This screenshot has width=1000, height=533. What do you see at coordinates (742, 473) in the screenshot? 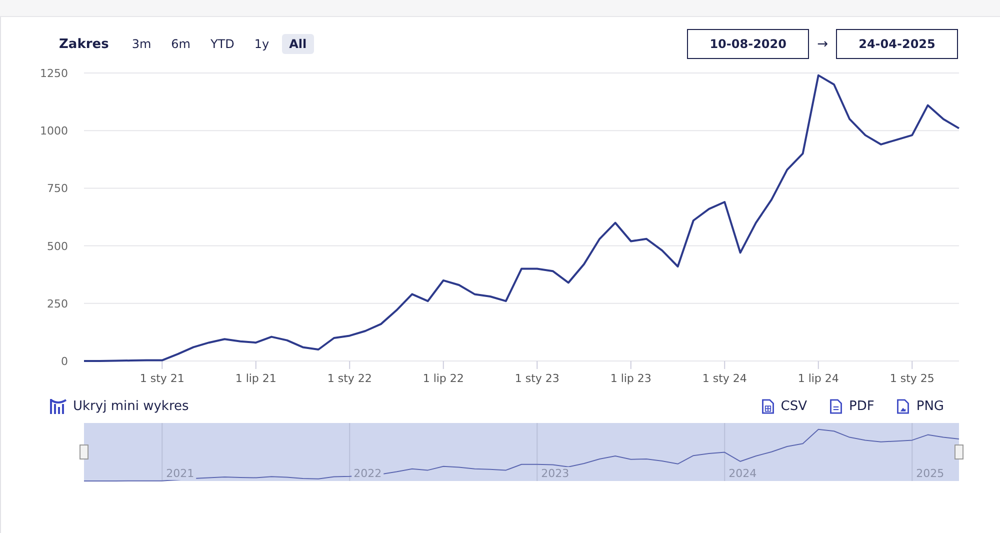
I see `navigator-year-label: 2024` at bounding box center [742, 473].